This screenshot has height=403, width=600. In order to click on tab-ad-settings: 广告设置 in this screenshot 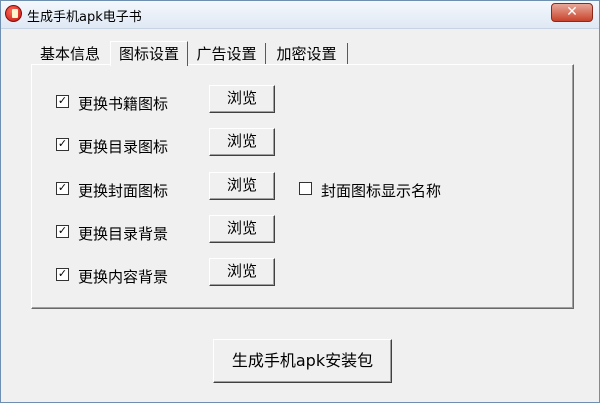, I will do `click(227, 54)`.